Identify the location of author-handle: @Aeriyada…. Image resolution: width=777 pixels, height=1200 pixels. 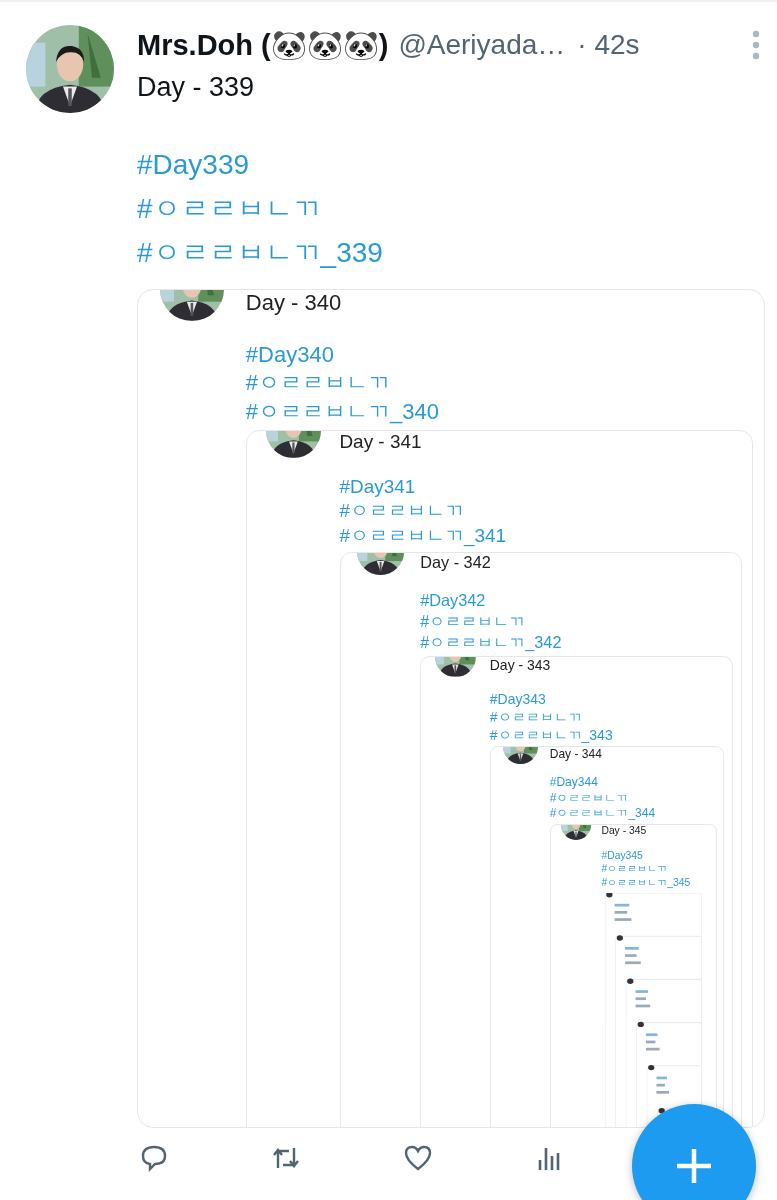
(482, 45).